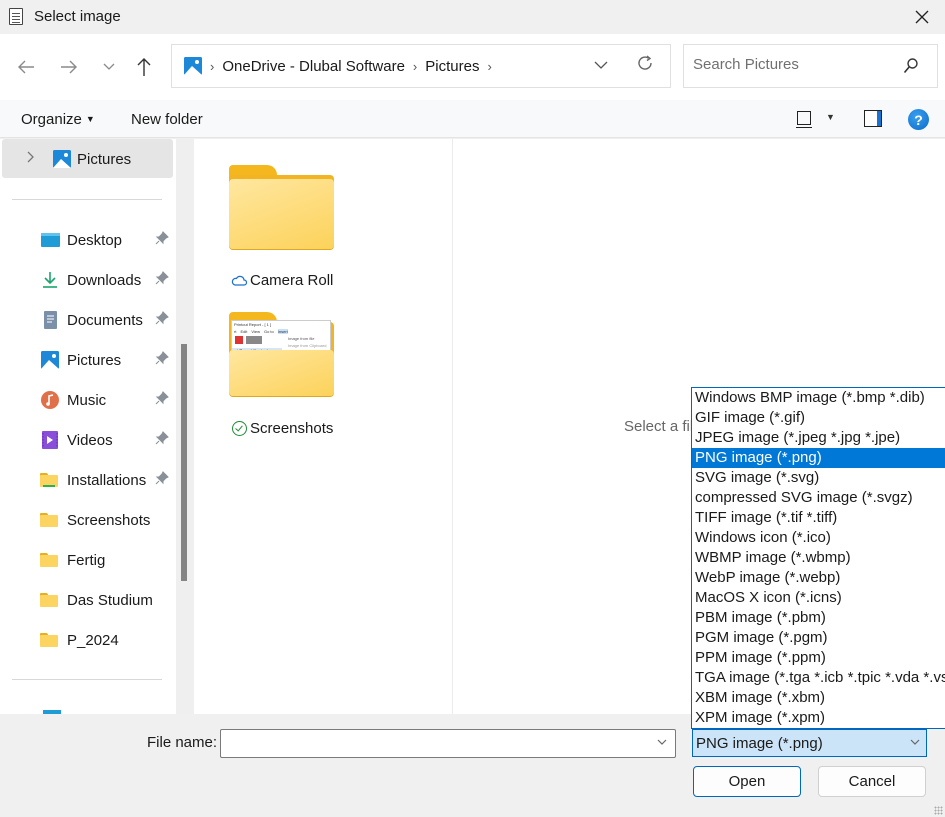 The height and width of the screenshot is (817, 945). Describe the element at coordinates (873, 118) in the screenshot. I see `preview-pane-toggle-icon` at that location.